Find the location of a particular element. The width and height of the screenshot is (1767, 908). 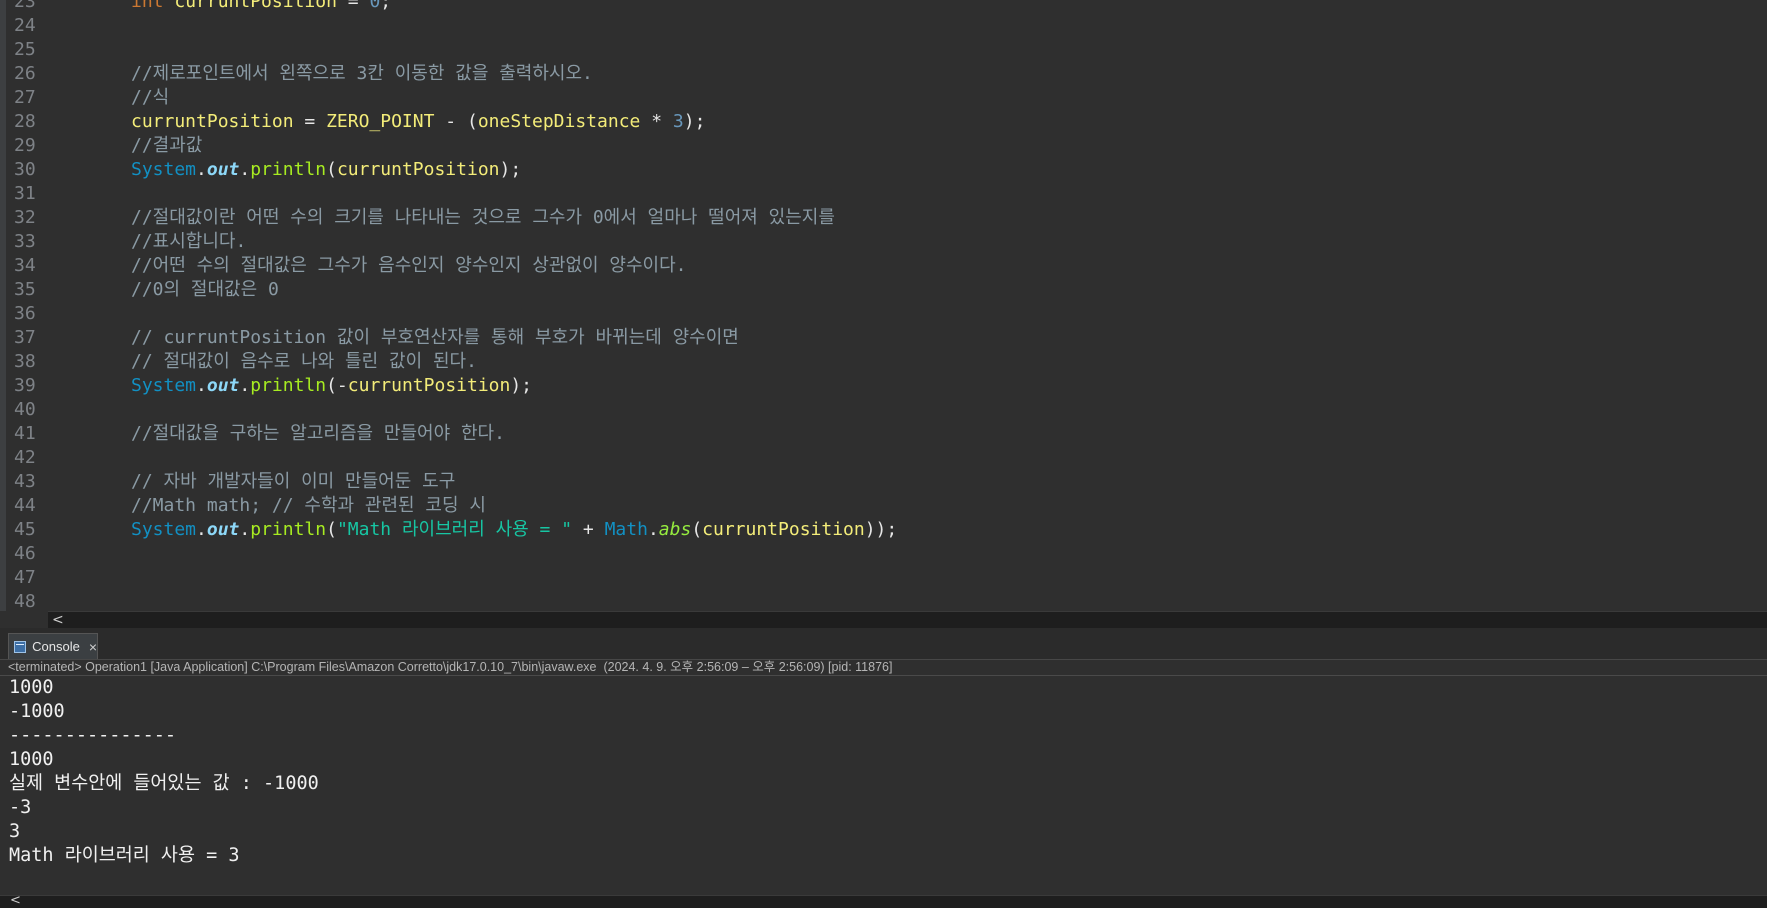

line-number: 33 is located at coordinates (25, 241).